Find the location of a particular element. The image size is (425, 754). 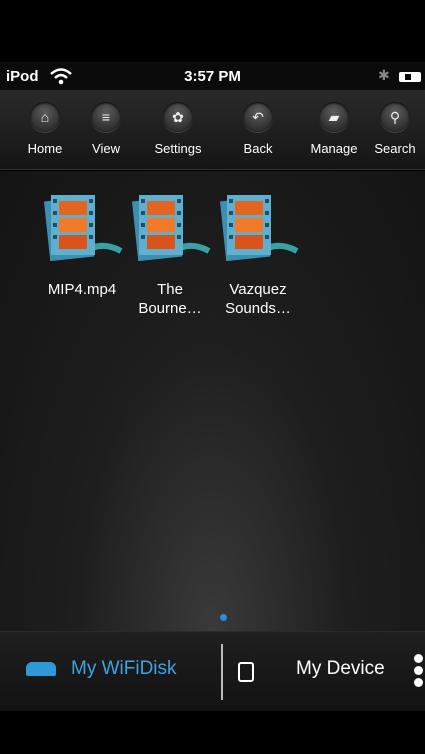

file-item: MIP4.mp4 is located at coordinates (82, 246).